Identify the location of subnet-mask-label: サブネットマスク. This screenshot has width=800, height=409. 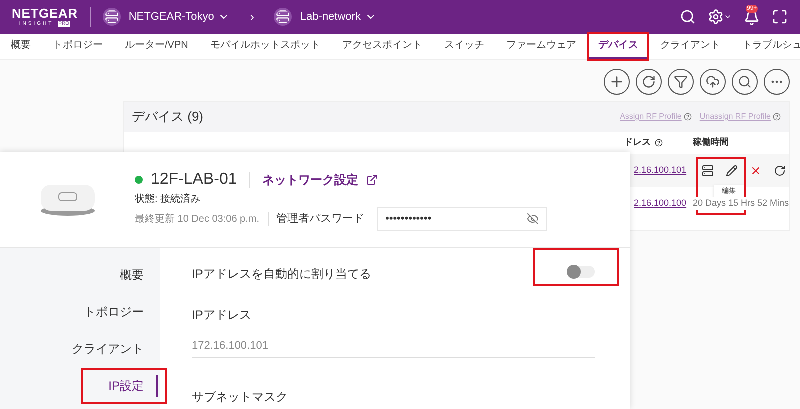
(240, 397).